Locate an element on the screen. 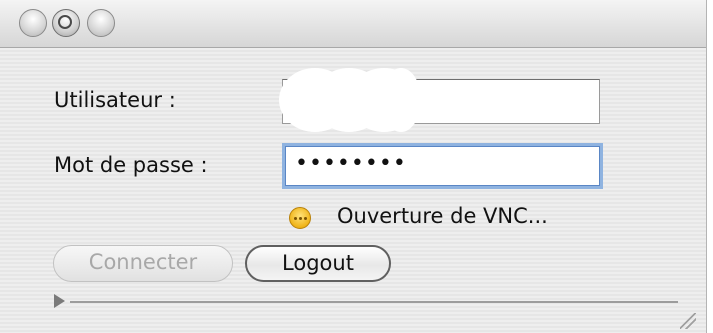 This screenshot has height=333, width=713. username-label: Utilisateur : is located at coordinates (115, 100).